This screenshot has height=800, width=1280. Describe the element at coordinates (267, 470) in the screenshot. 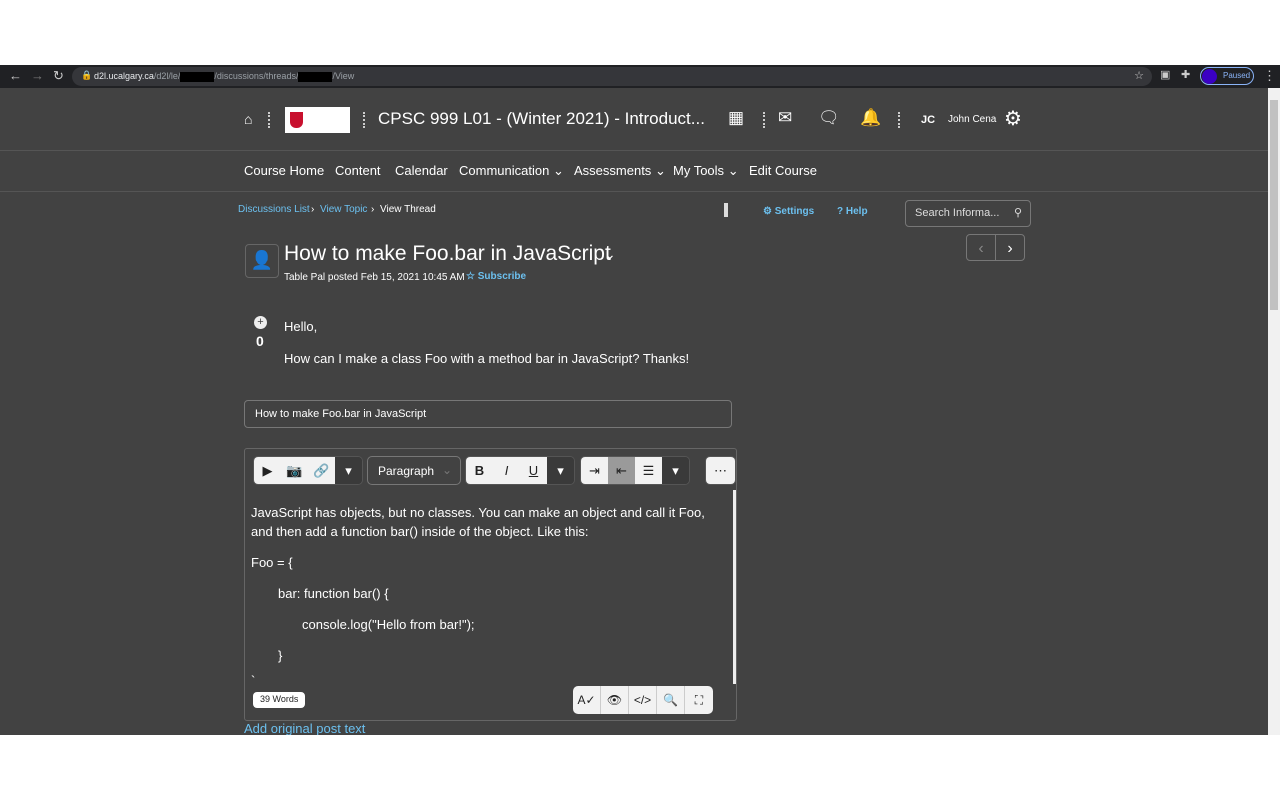

I see `video-icon: ▶` at that location.